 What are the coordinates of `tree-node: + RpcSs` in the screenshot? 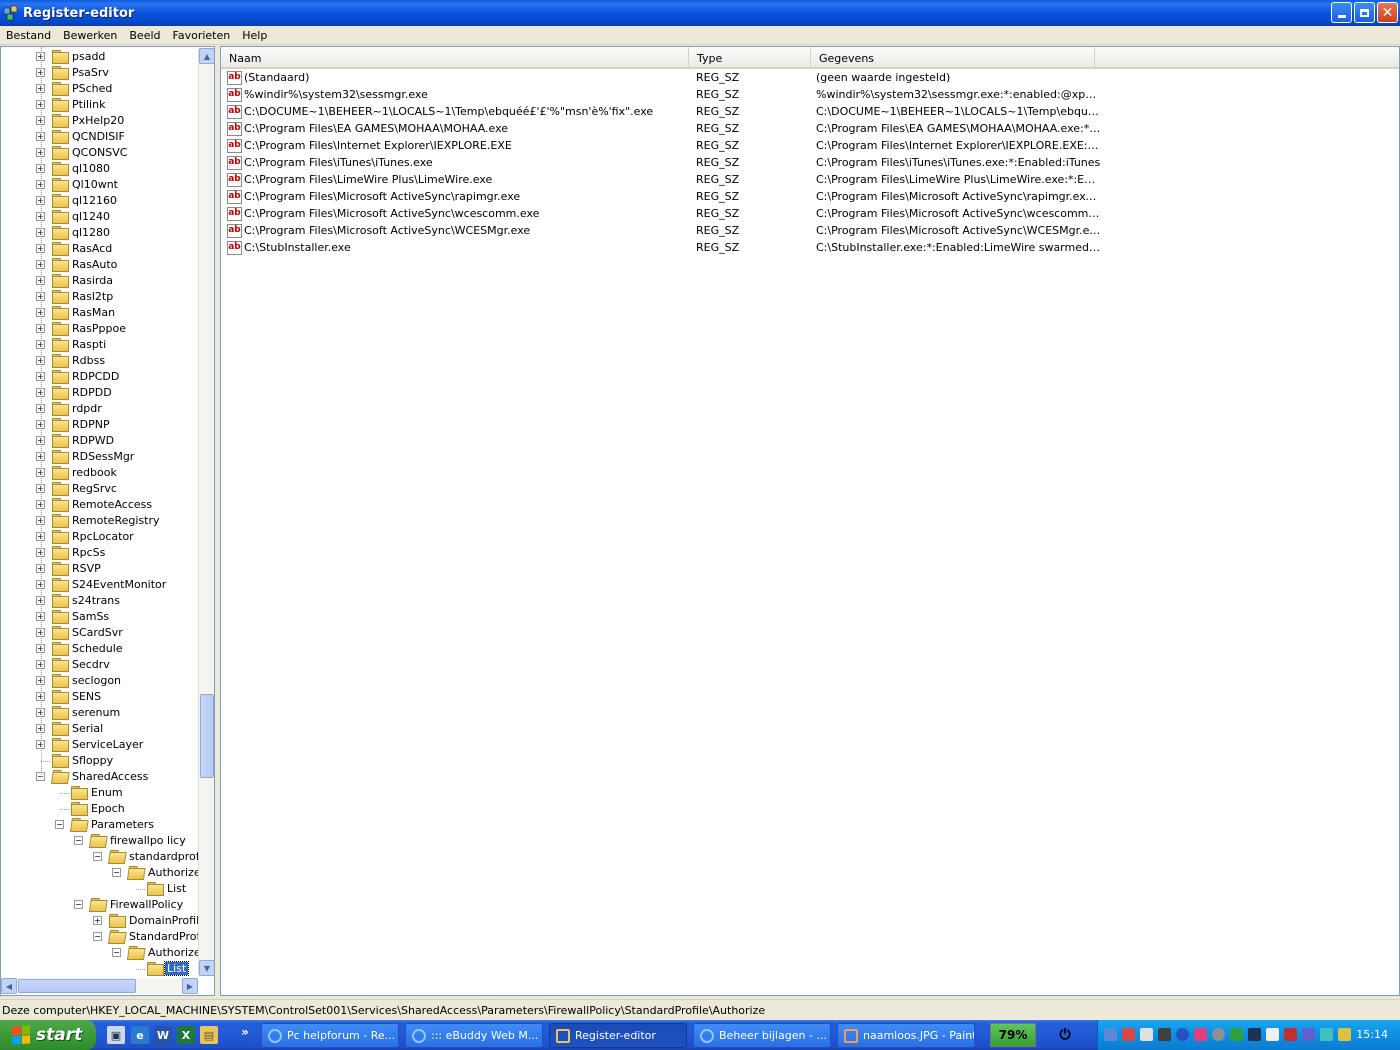 It's located at (99, 553).